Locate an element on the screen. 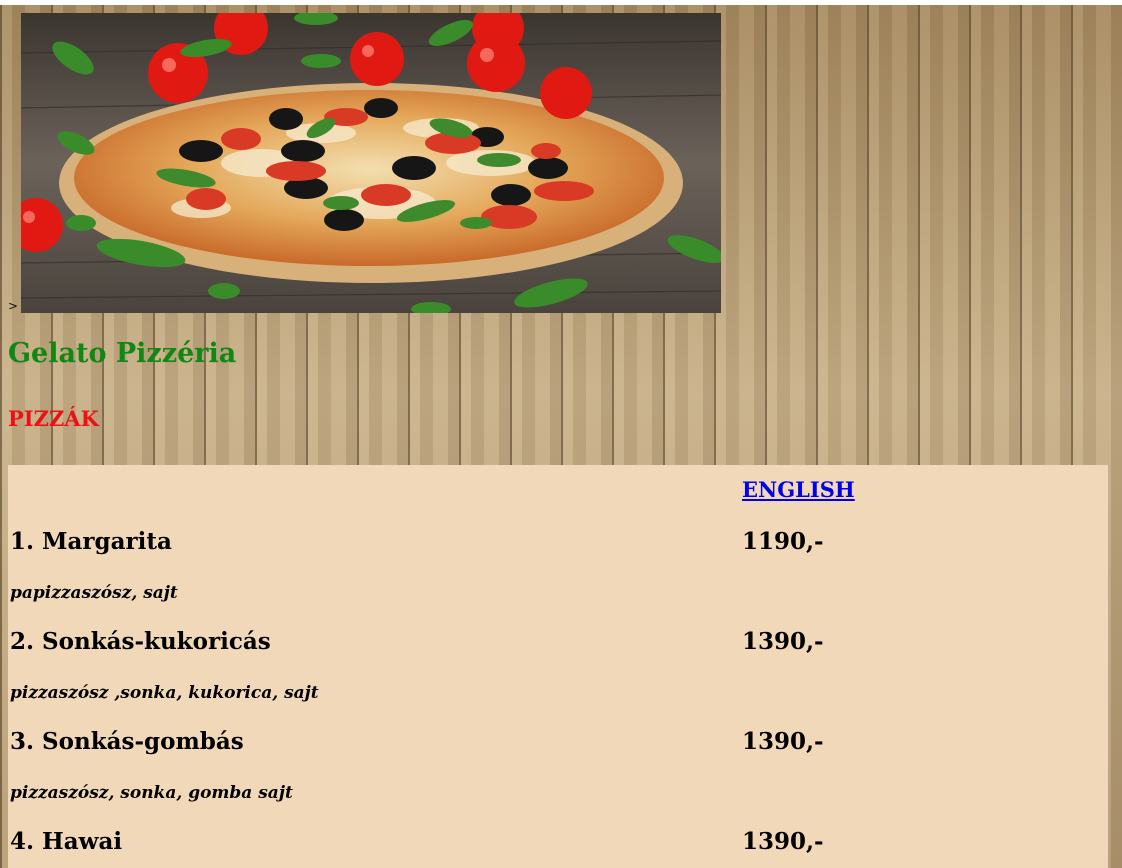 Image resolution: width=1122 pixels, height=868 pixels. top-stripe is located at coordinates (561, 2).